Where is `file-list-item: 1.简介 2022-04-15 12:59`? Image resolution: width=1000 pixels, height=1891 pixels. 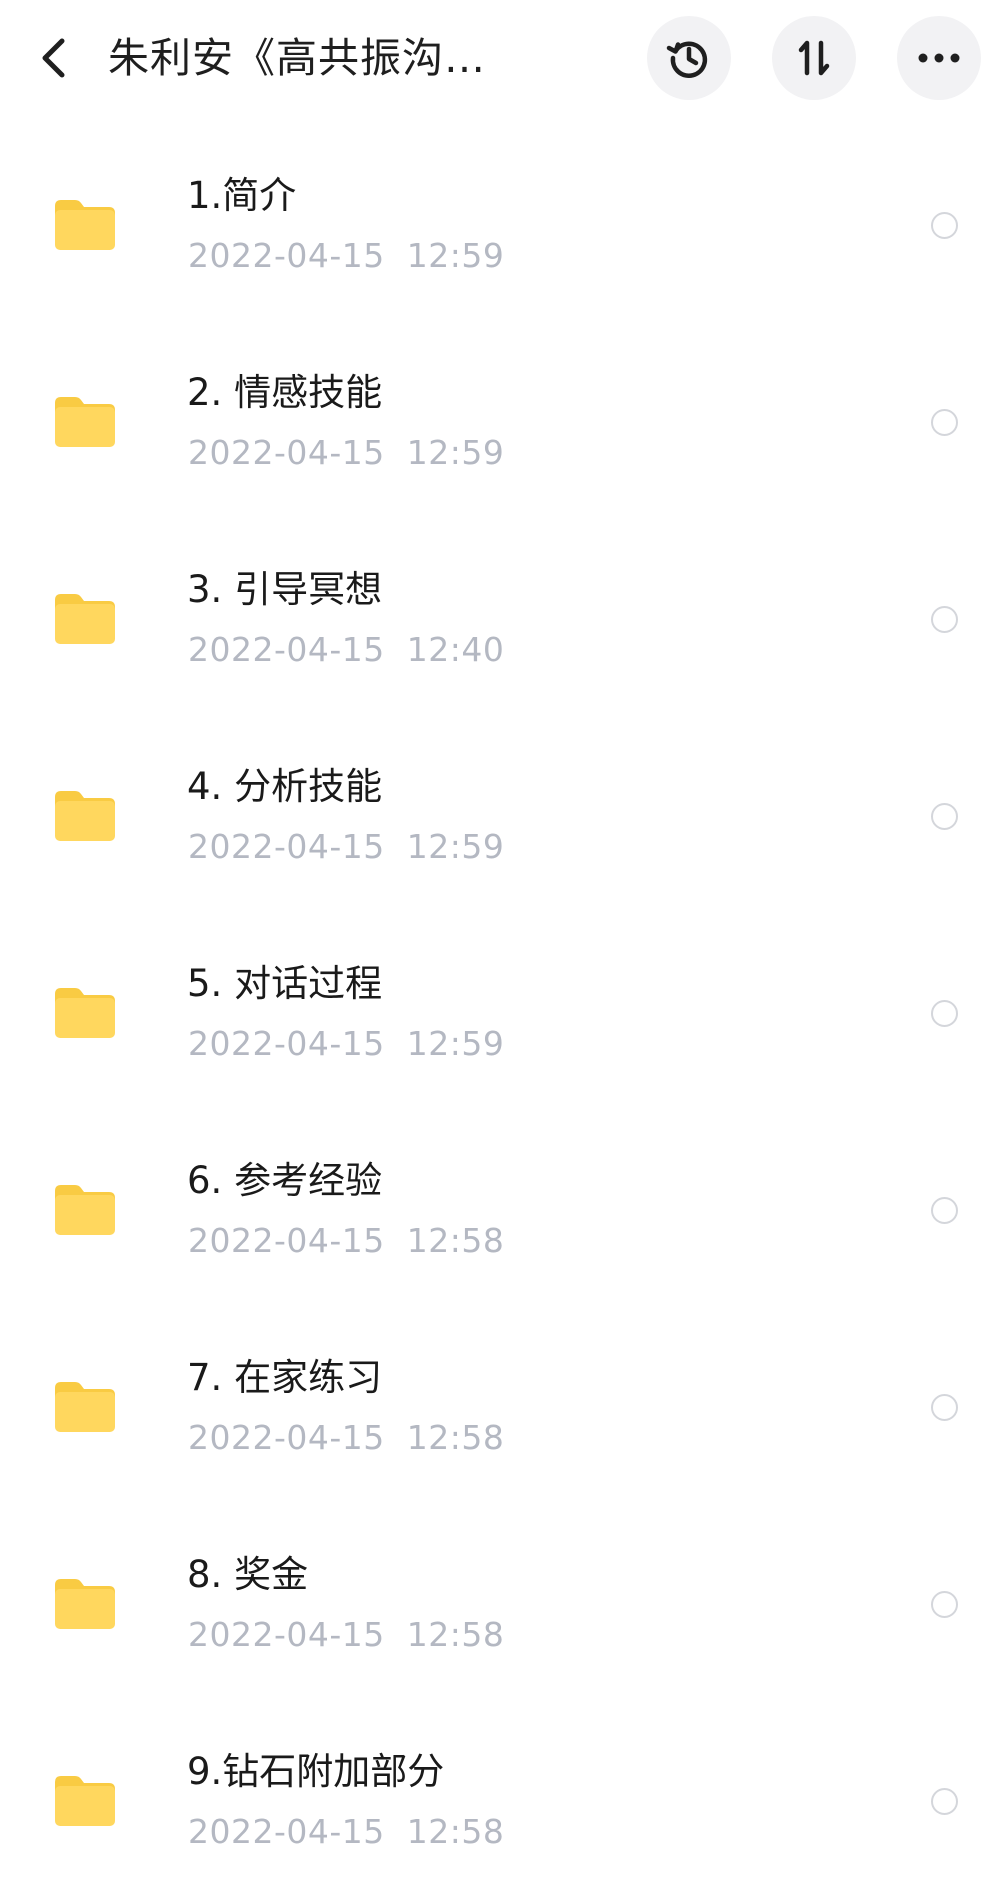
file-list-item: 1.简介 2022-04-15 12:59 is located at coordinates (500, 216).